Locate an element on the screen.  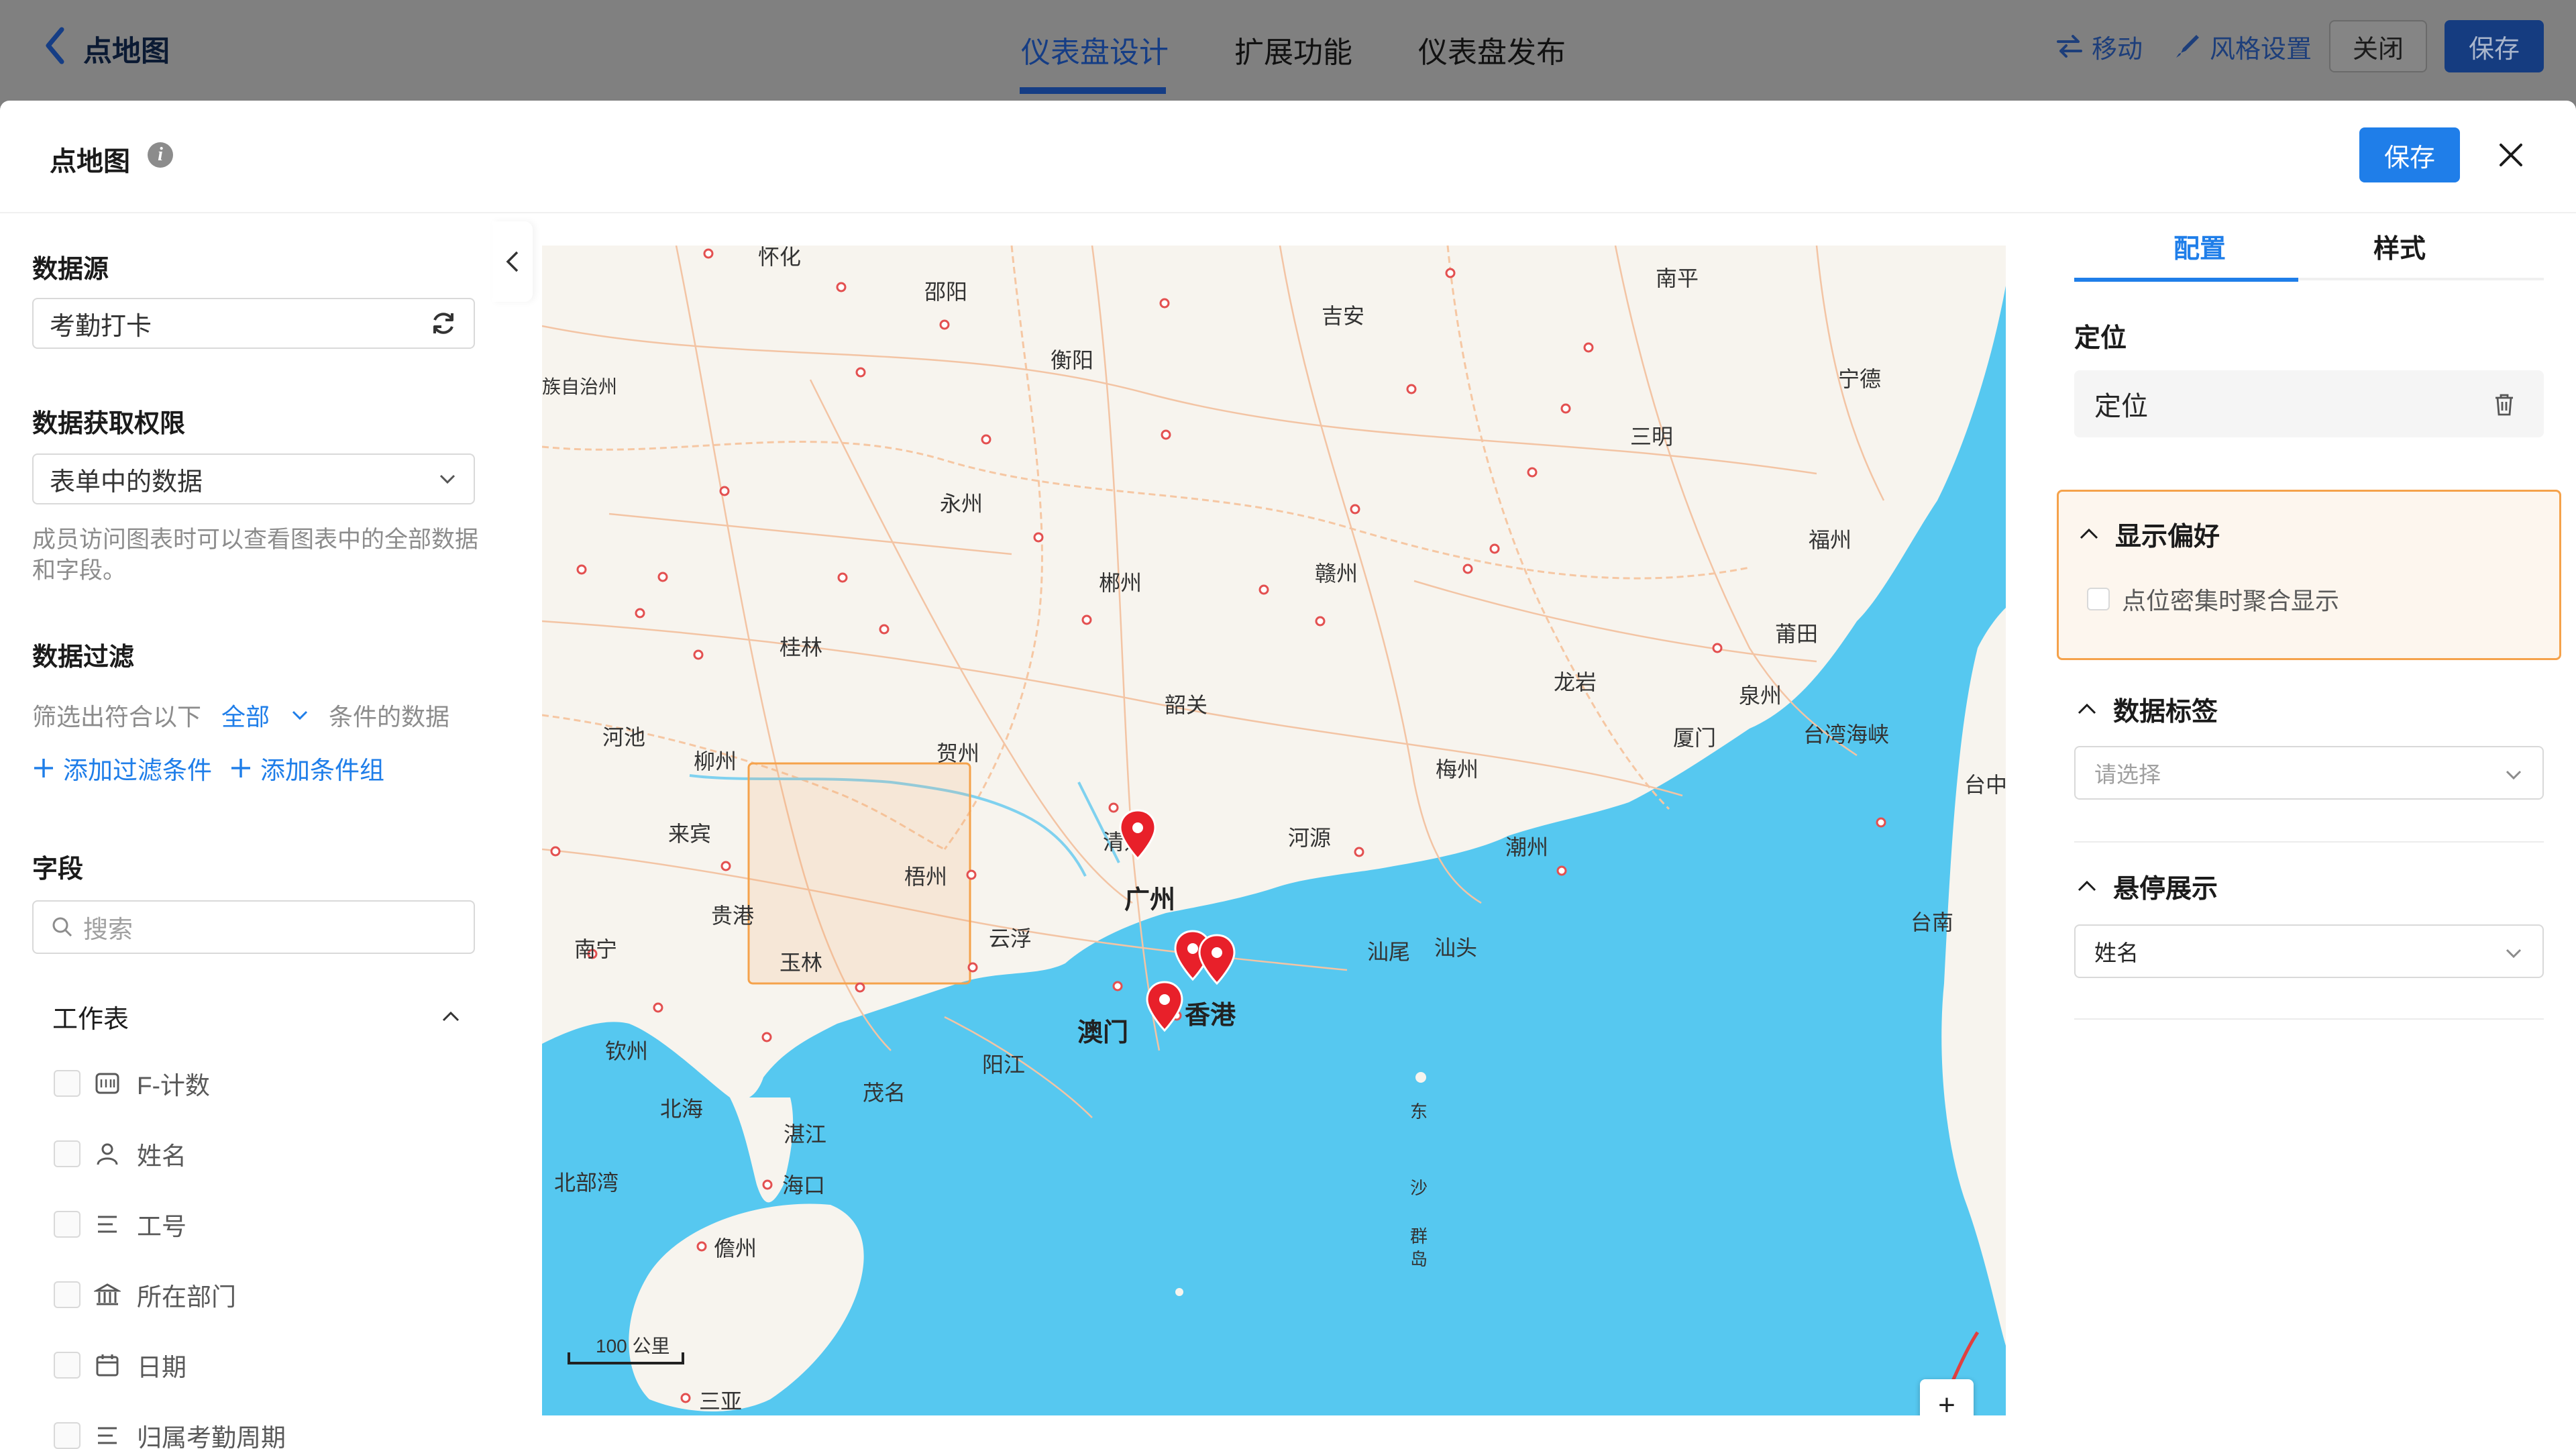
background-tabs: 仪表盘设计 扩展功能 仪表盘发布 is located at coordinates (1293, 49).